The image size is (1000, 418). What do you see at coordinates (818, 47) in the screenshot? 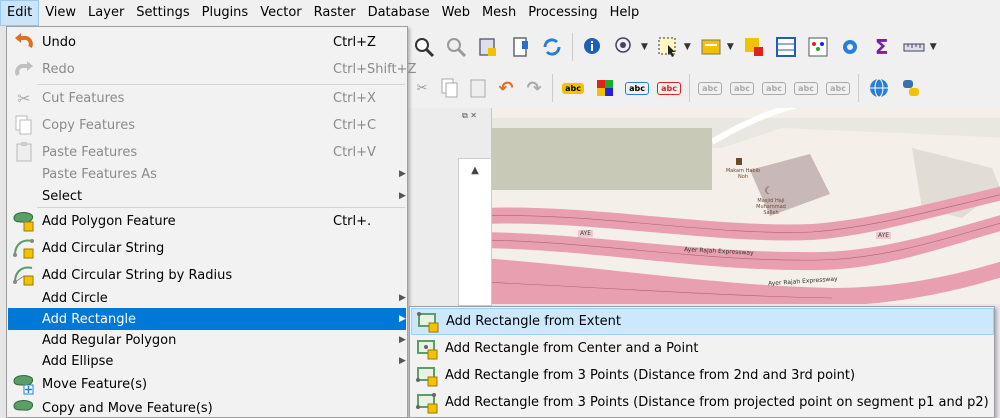
I see `field-calculator-icon` at bounding box center [818, 47].